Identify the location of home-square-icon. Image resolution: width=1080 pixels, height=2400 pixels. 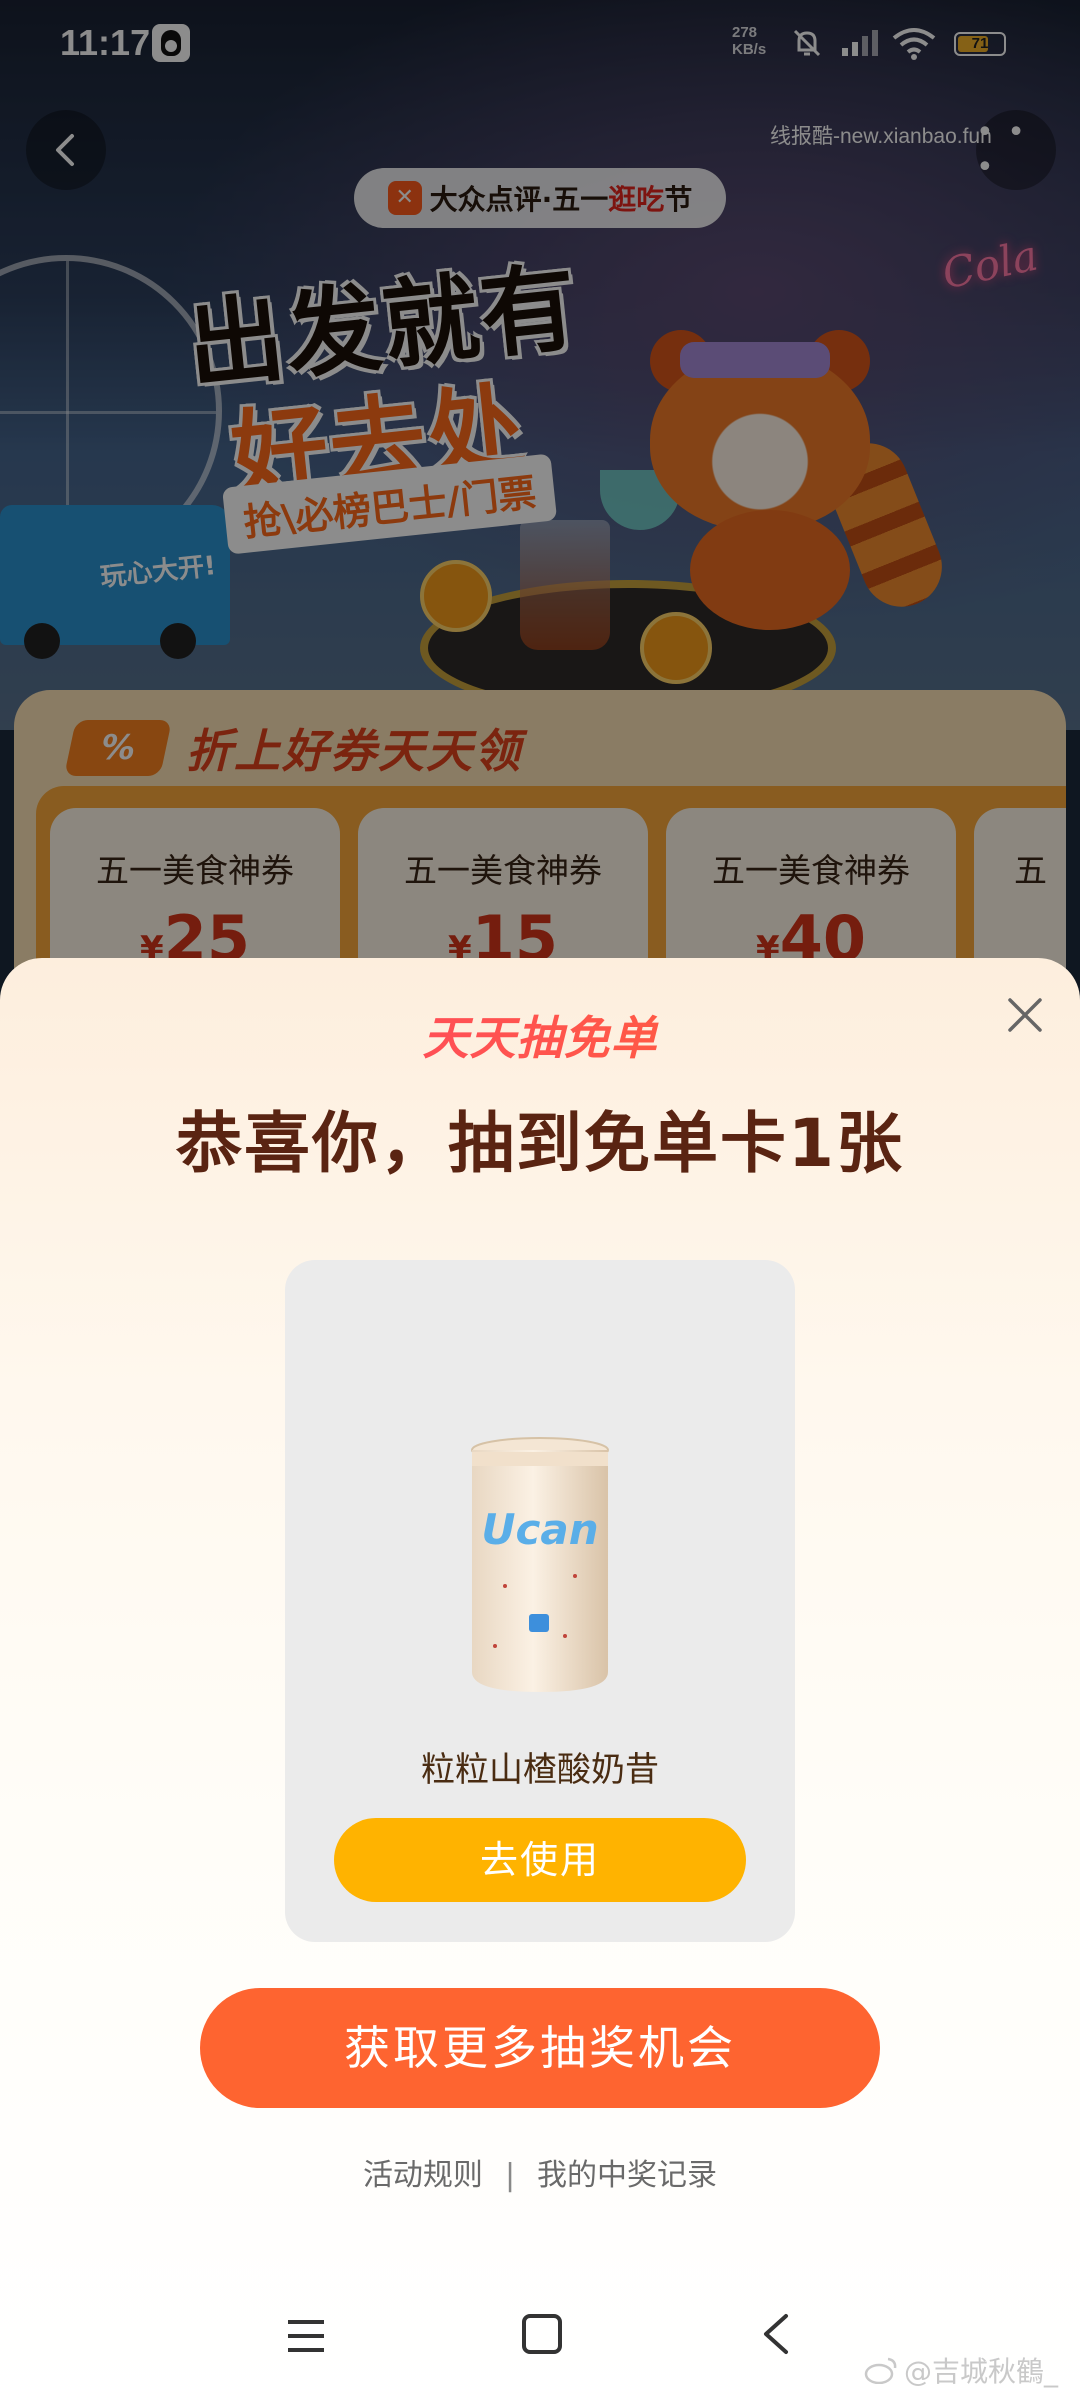
(542, 2334).